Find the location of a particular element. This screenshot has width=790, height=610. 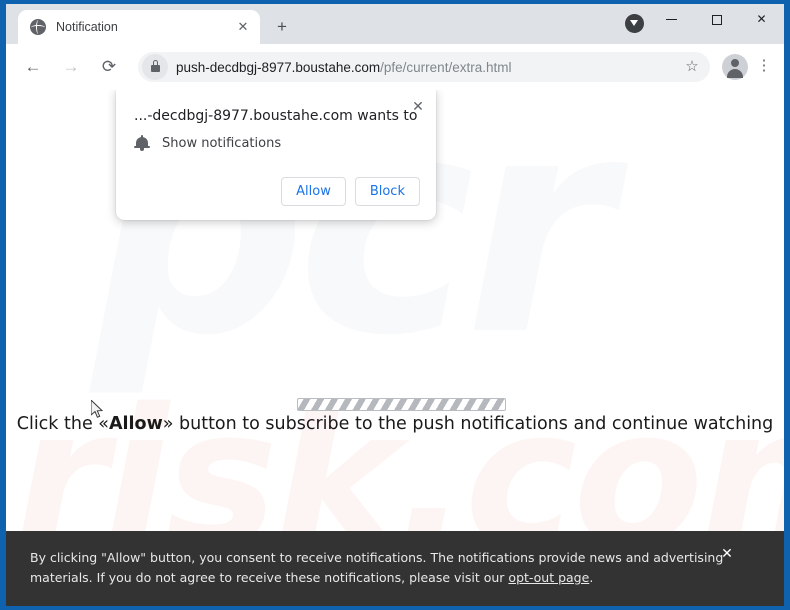

block-button: Block is located at coordinates (387, 191).